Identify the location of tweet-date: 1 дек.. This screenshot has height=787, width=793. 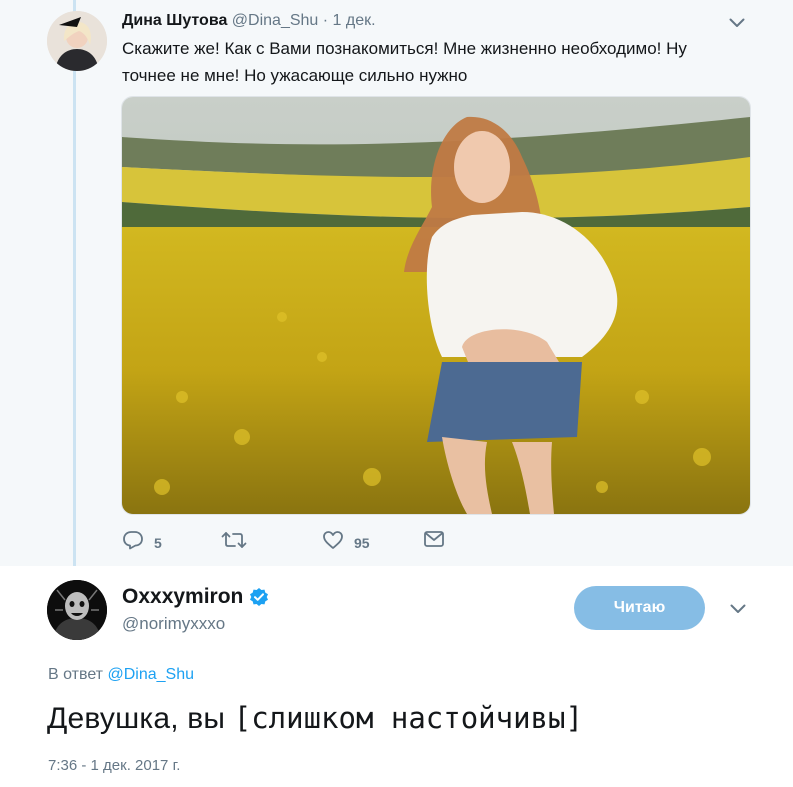
(354, 20).